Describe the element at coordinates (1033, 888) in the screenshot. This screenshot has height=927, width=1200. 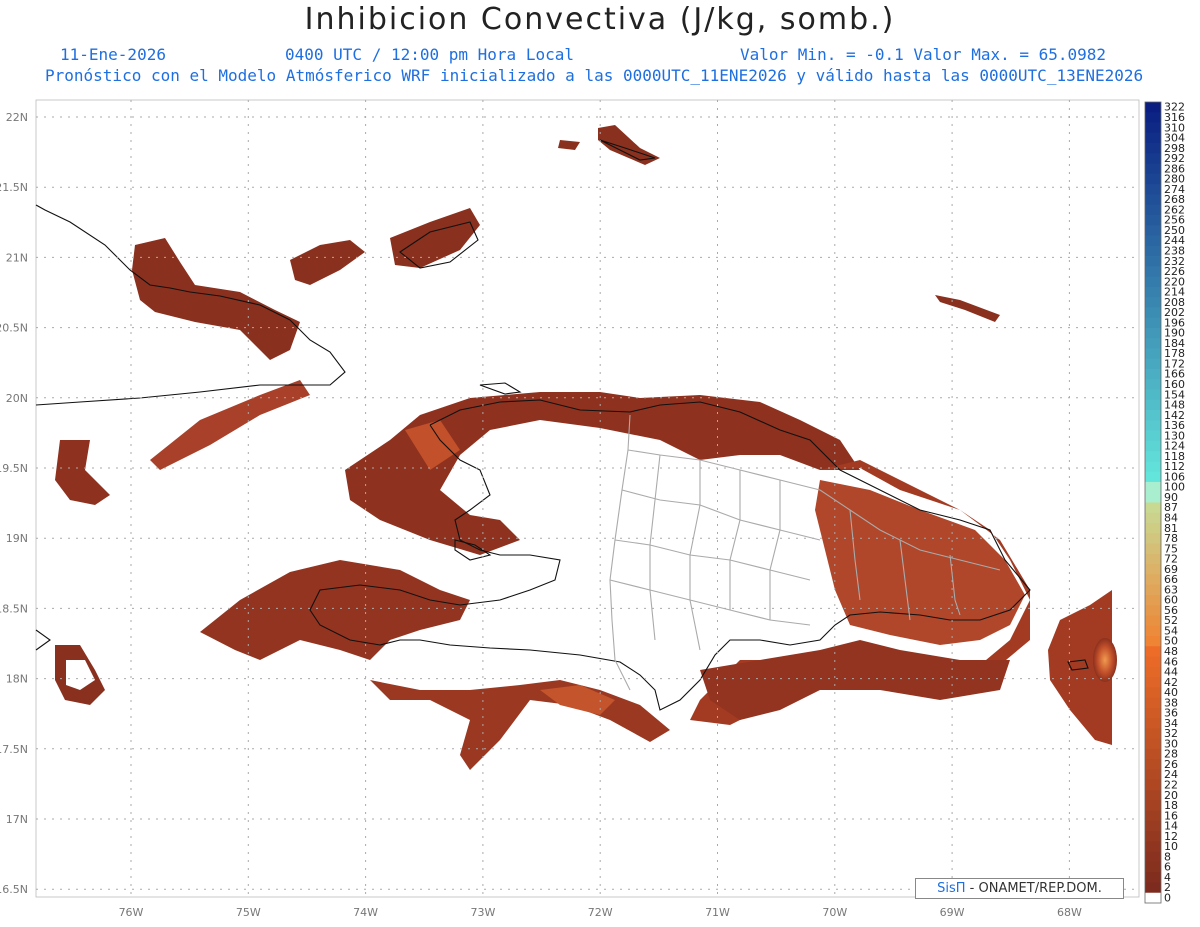
I see `credit-text: - ONAMET/REP.DOM.` at that location.